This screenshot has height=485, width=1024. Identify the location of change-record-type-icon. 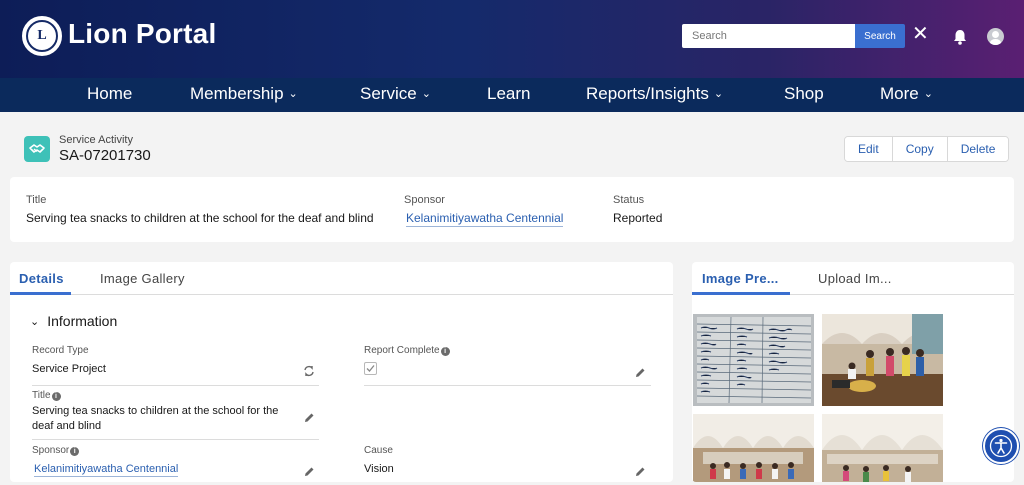
(309, 371).